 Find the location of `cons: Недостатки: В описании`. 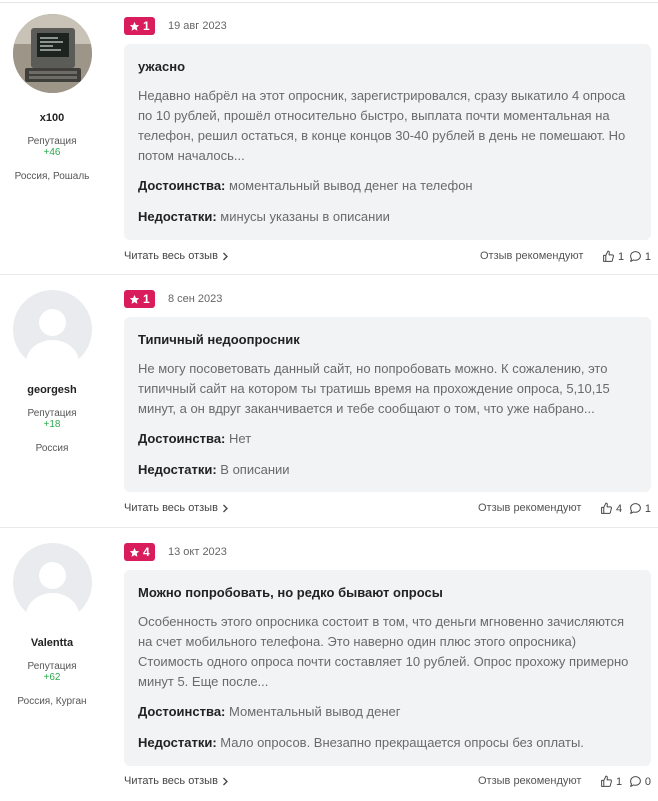

cons: Недостатки: В описании is located at coordinates (388, 469).